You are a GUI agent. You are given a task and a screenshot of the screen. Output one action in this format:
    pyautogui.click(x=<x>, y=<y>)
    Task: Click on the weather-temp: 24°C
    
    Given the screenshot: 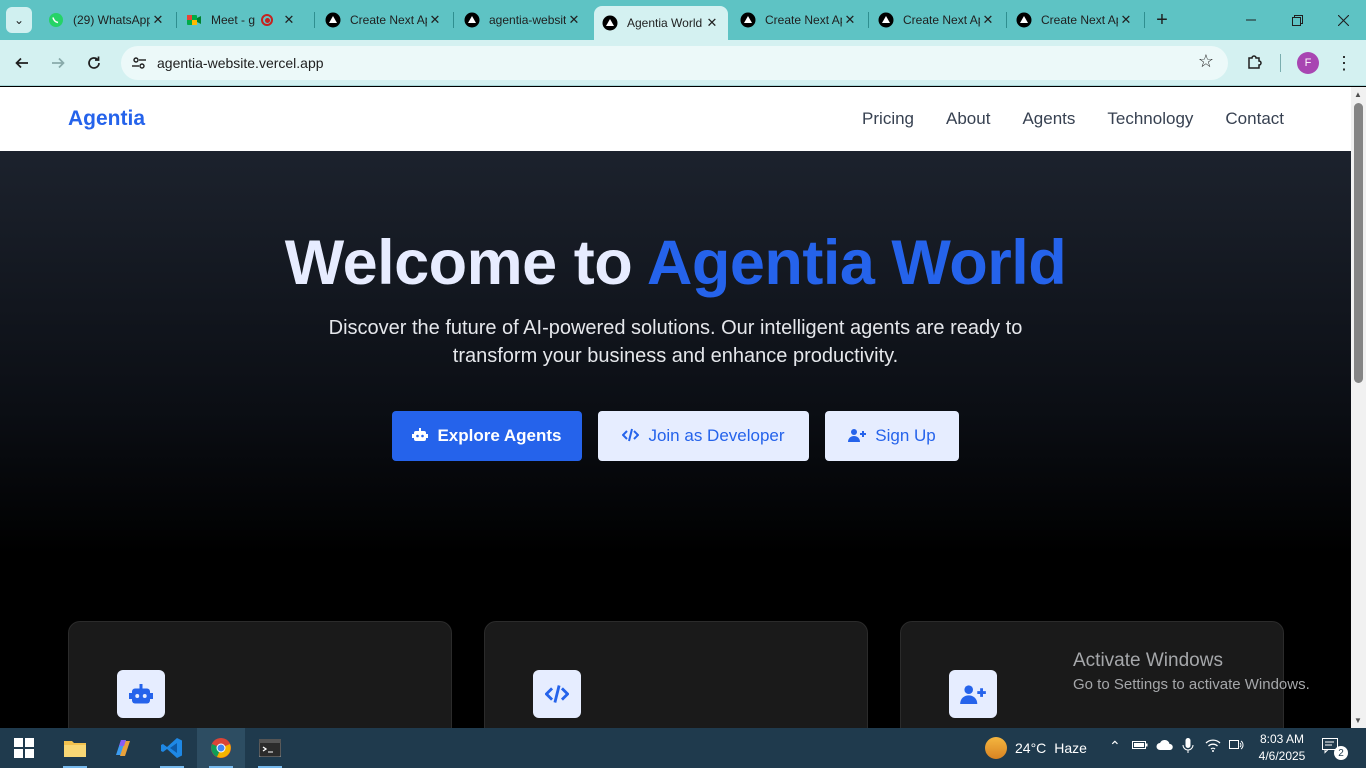 What is the action you would take?
    pyautogui.click(x=1031, y=748)
    